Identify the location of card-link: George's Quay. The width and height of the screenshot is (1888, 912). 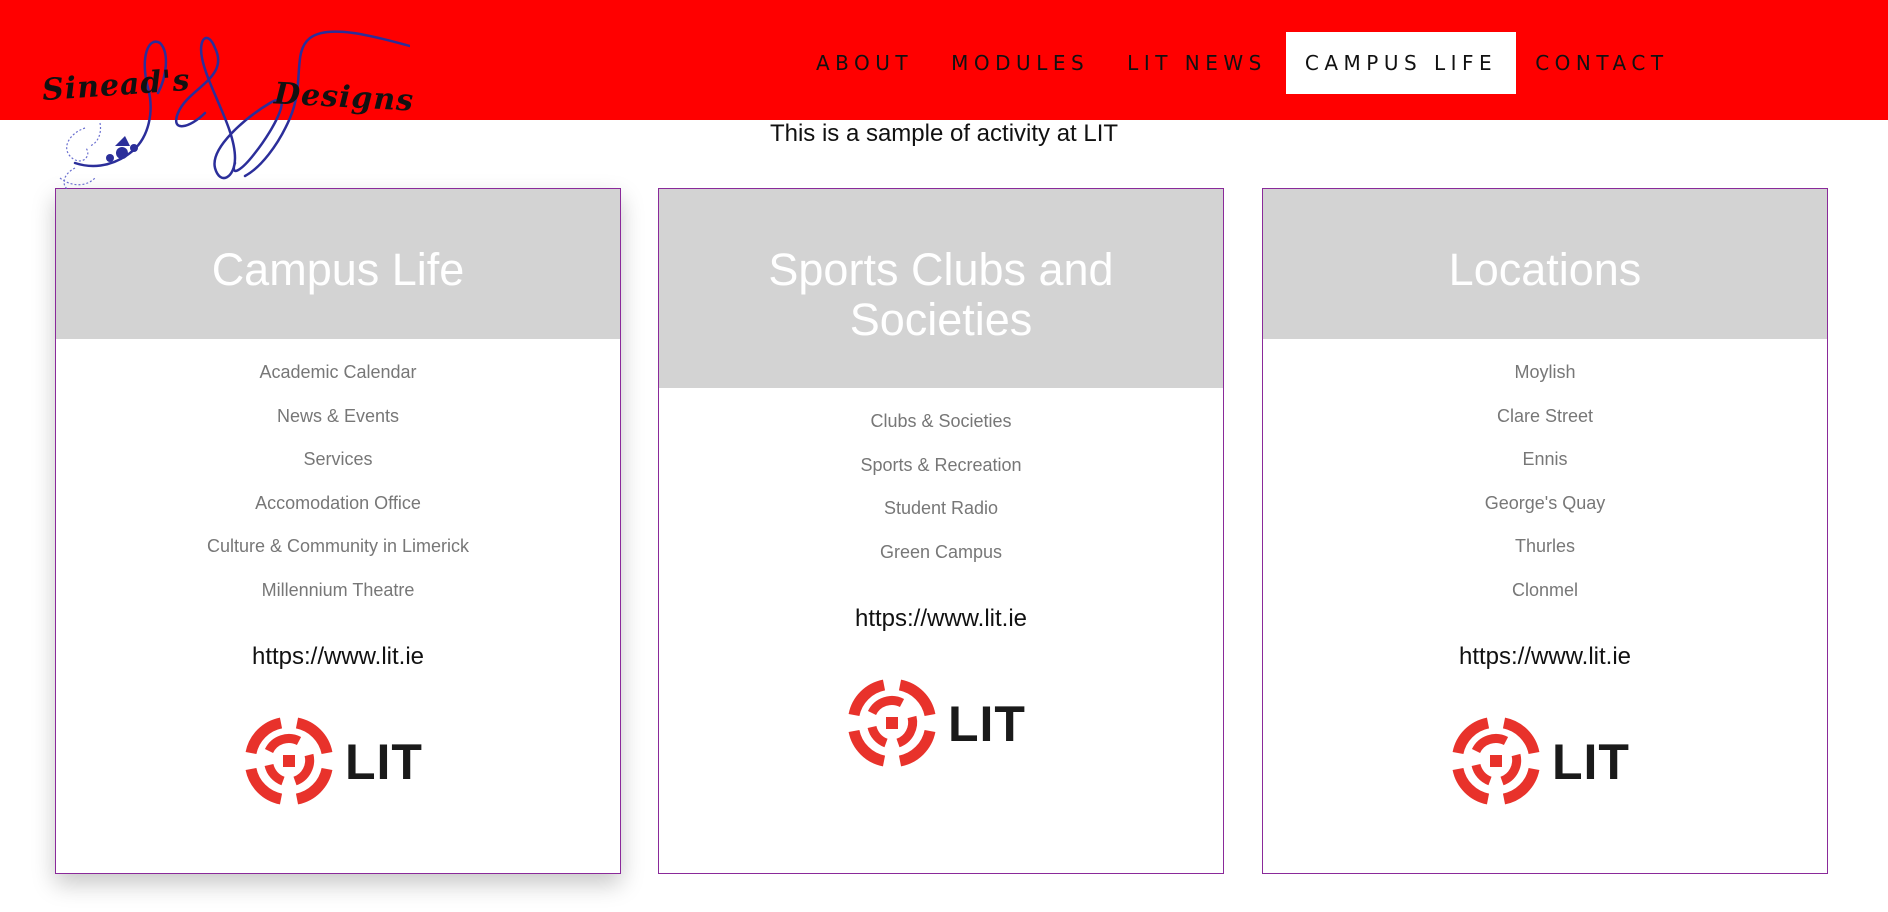
(1545, 503).